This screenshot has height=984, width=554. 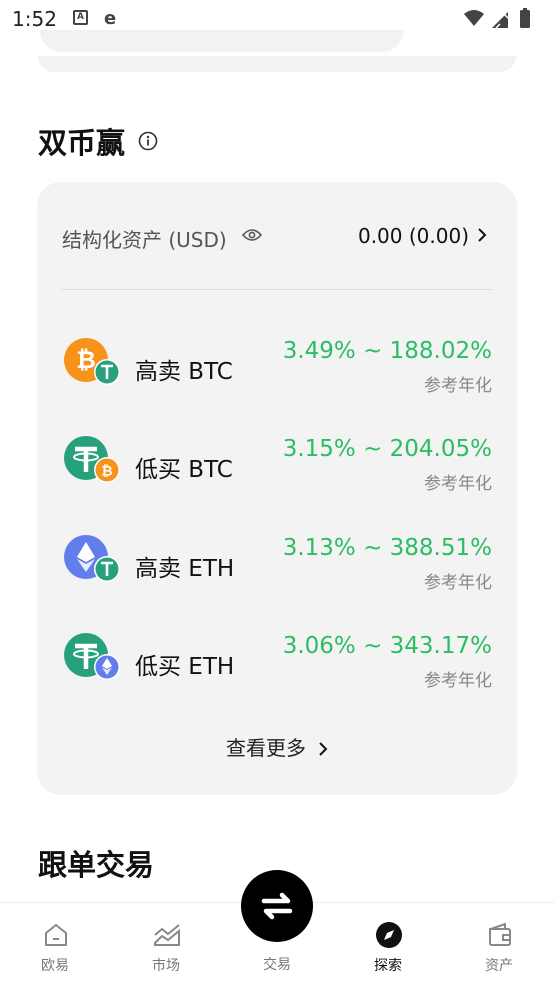 I want to click on status-time: 1:52, so click(x=34, y=19).